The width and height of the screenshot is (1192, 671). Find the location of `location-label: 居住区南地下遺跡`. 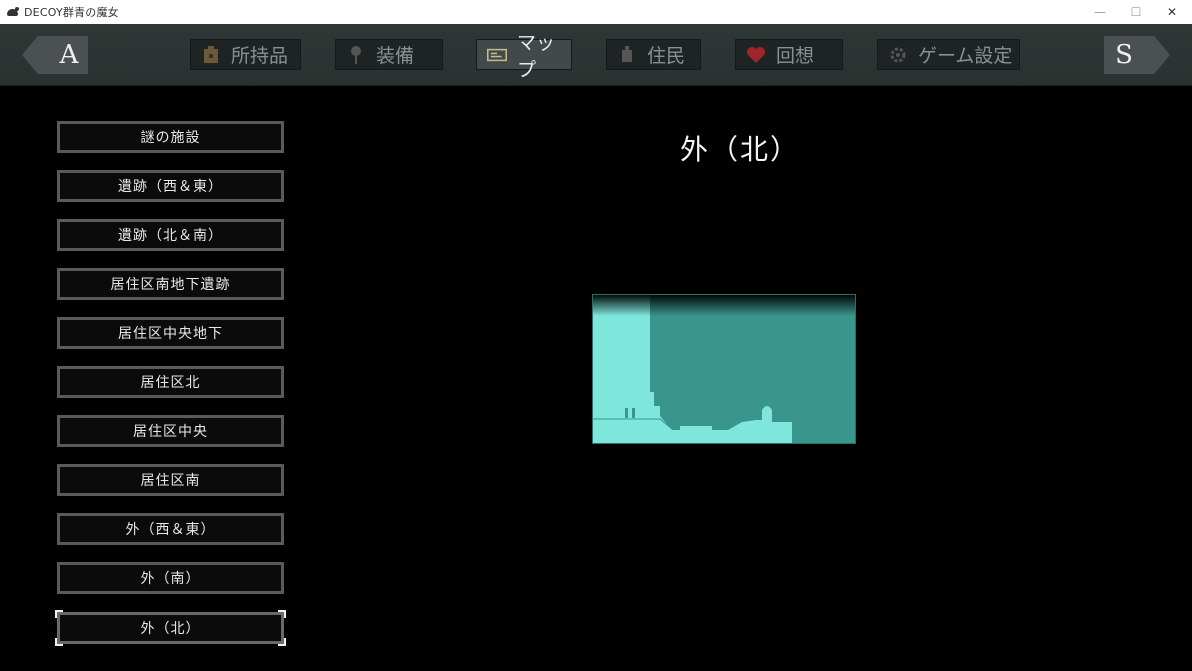

location-label: 居住区南地下遺跡 is located at coordinates (170, 285).